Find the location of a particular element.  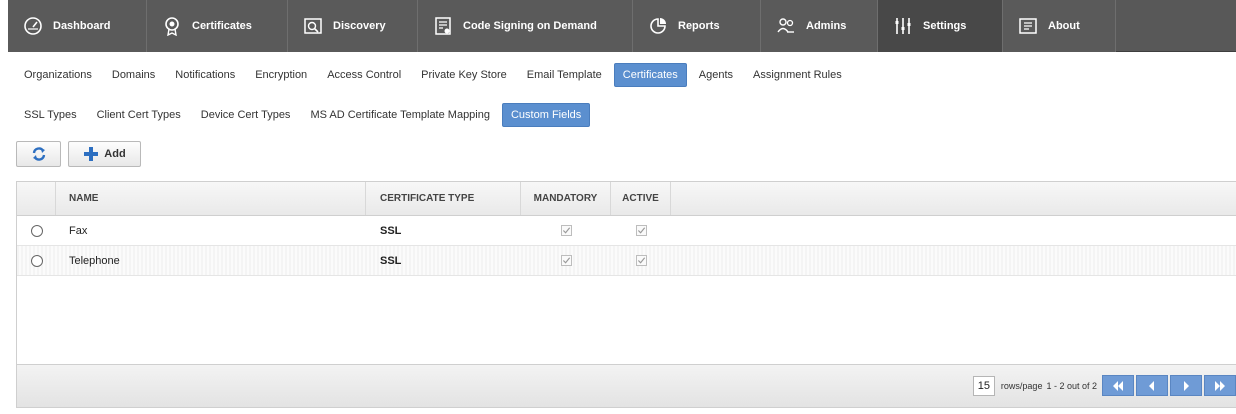

double-chevron-left-icon is located at coordinates (1118, 385).